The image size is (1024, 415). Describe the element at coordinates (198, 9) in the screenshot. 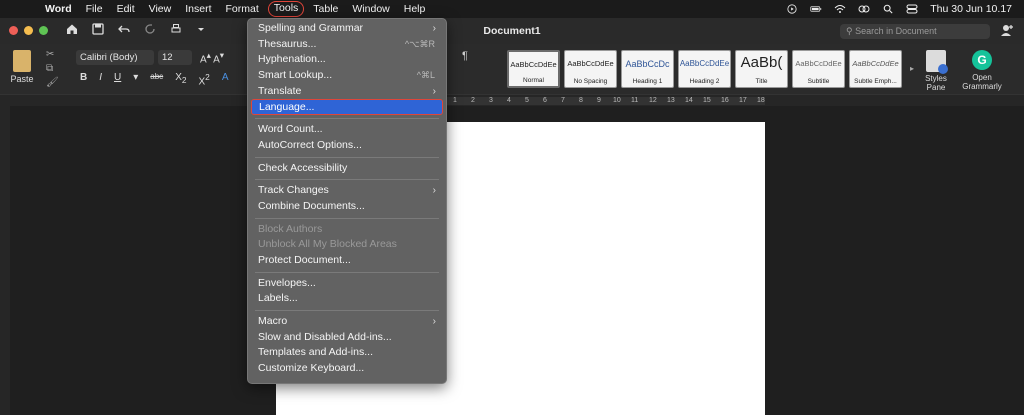

I see `menu-insert: Insert` at that location.